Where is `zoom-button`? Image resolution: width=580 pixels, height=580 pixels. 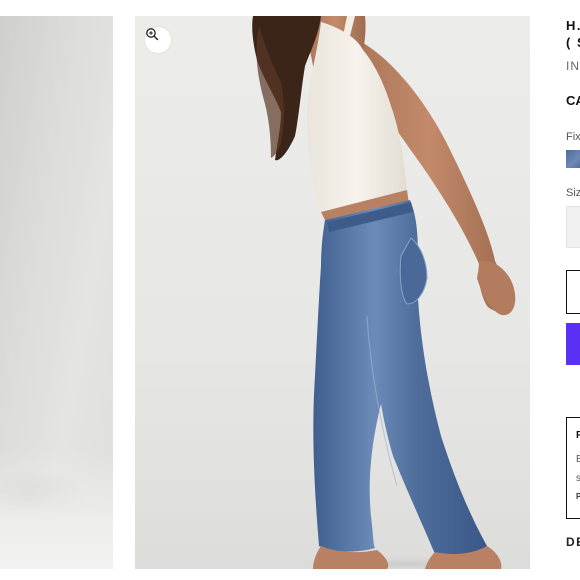
zoom-button is located at coordinates (158, 40).